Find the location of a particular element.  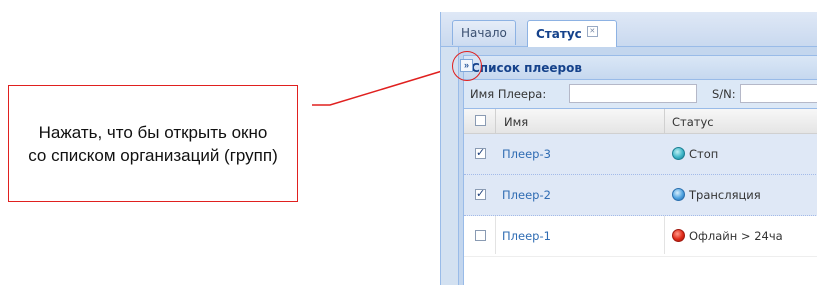

player-status: Стоп is located at coordinates (695, 154).